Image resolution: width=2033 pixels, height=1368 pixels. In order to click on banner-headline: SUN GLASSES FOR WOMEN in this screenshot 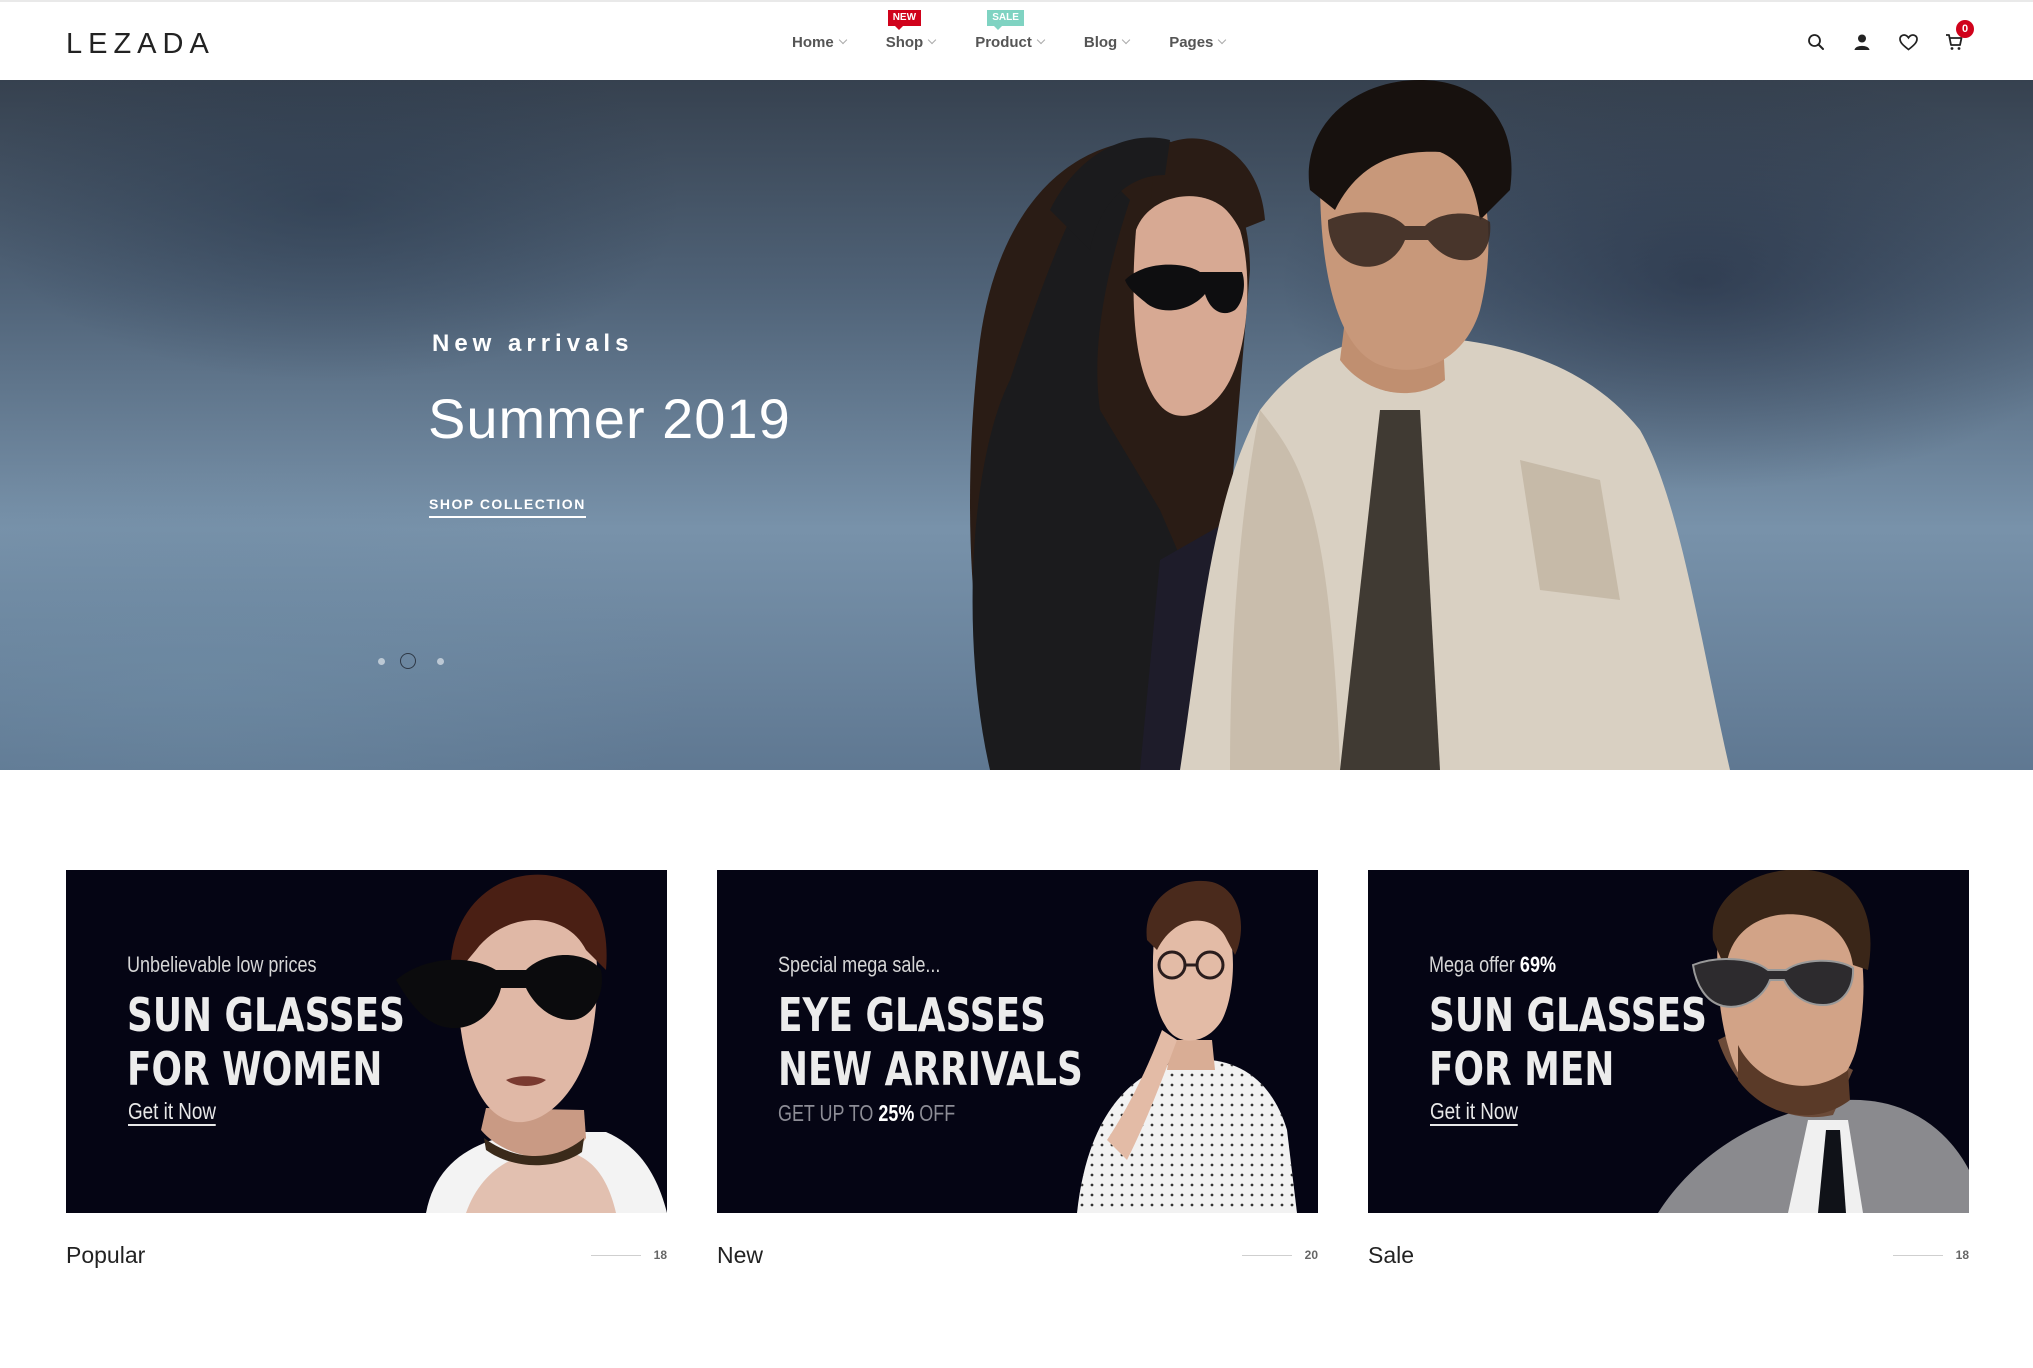, I will do `click(266, 1042)`.